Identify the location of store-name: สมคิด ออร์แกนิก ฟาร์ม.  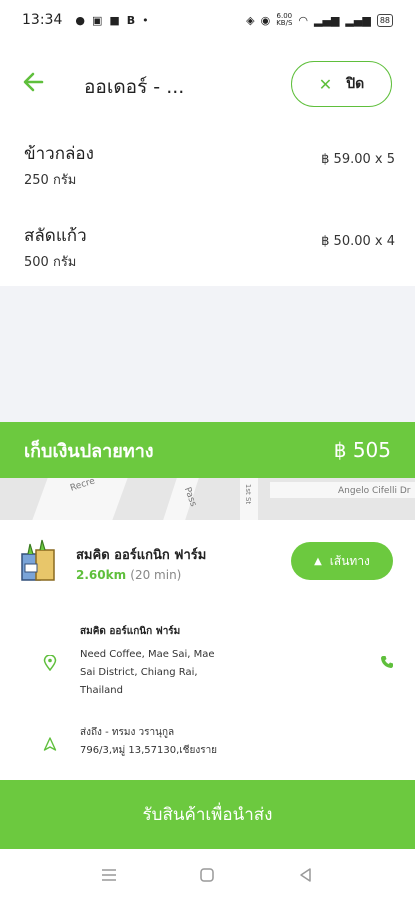
(141, 555).